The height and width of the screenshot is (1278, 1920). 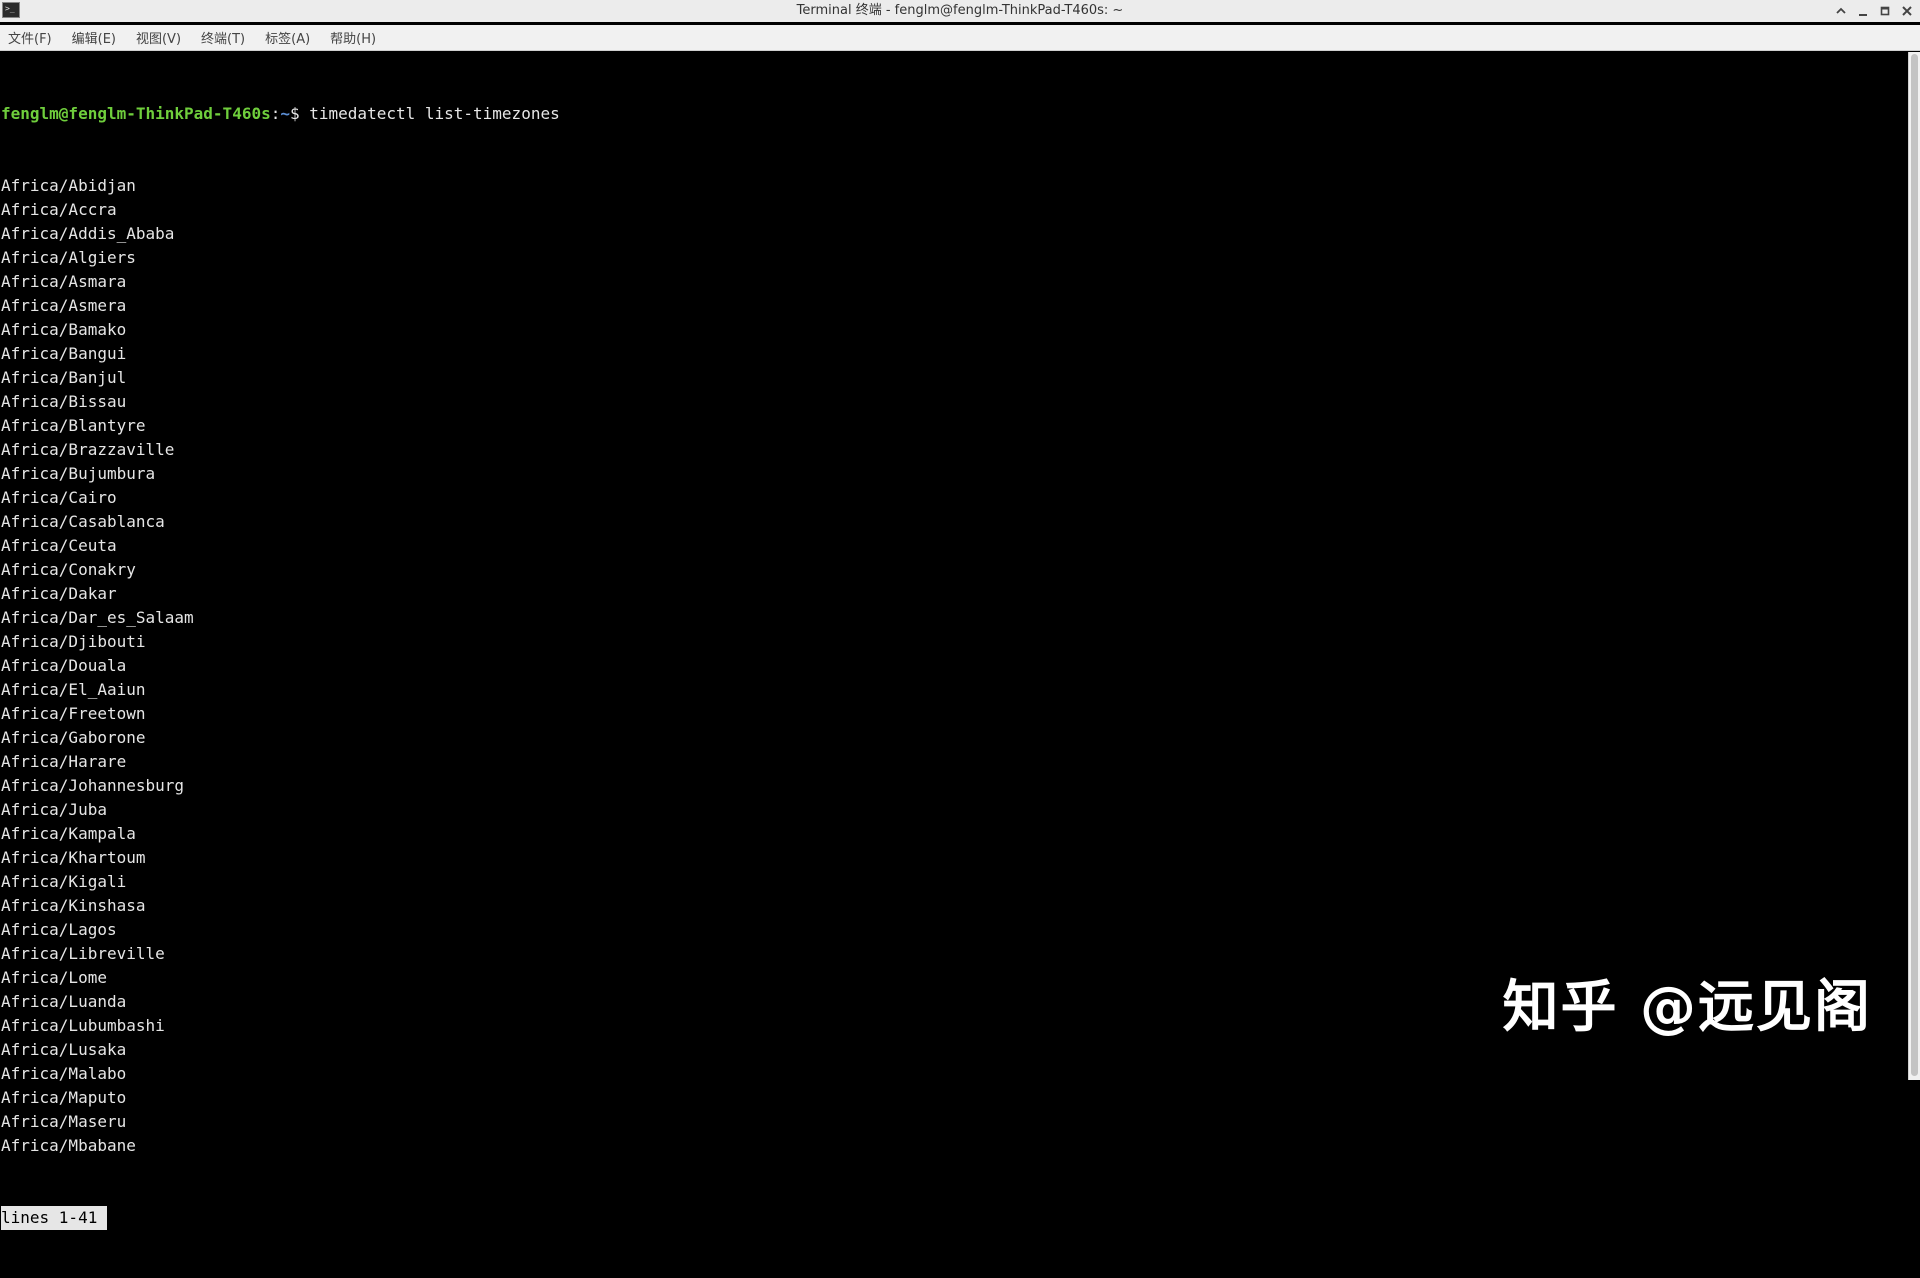 I want to click on output-line: Africa/Bujumbura, so click(x=78, y=473).